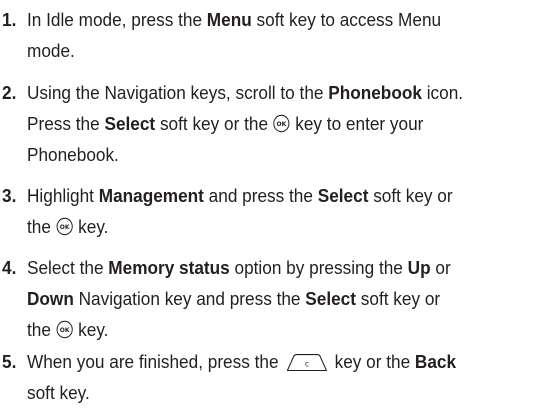  What do you see at coordinates (9, 267) in the screenshot?
I see `step-number: 4.` at bounding box center [9, 267].